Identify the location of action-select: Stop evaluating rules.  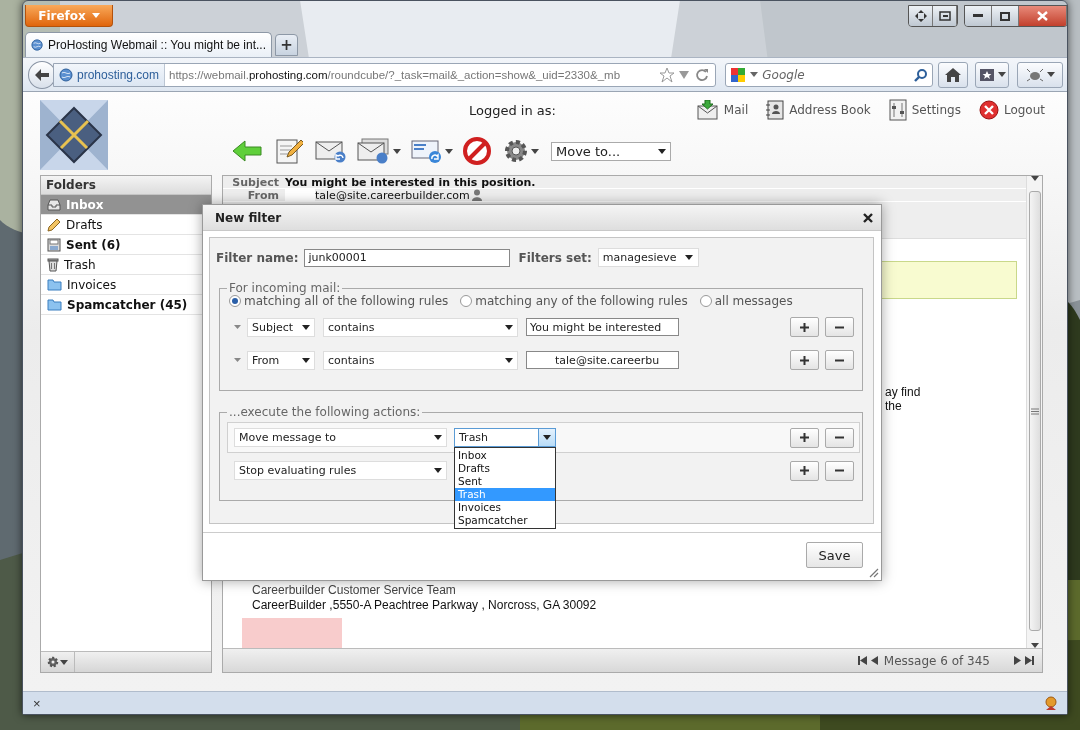
(340, 470).